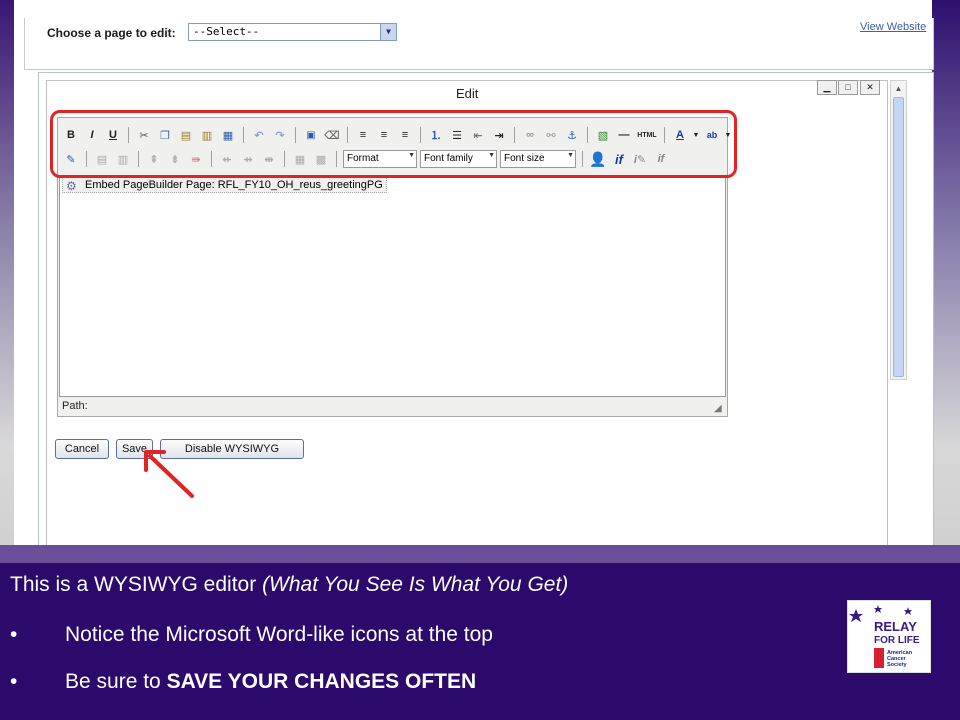 The width and height of the screenshot is (960, 720). Describe the element at coordinates (827, 87) in the screenshot. I see `minimize-button: ▁` at that location.